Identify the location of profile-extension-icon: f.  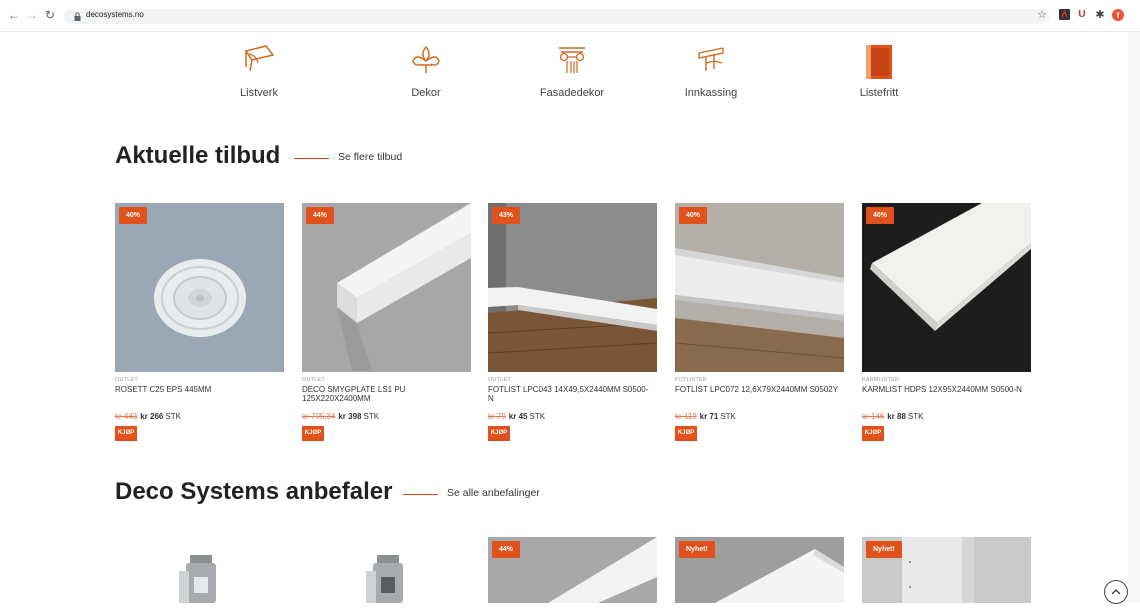
(1118, 15).